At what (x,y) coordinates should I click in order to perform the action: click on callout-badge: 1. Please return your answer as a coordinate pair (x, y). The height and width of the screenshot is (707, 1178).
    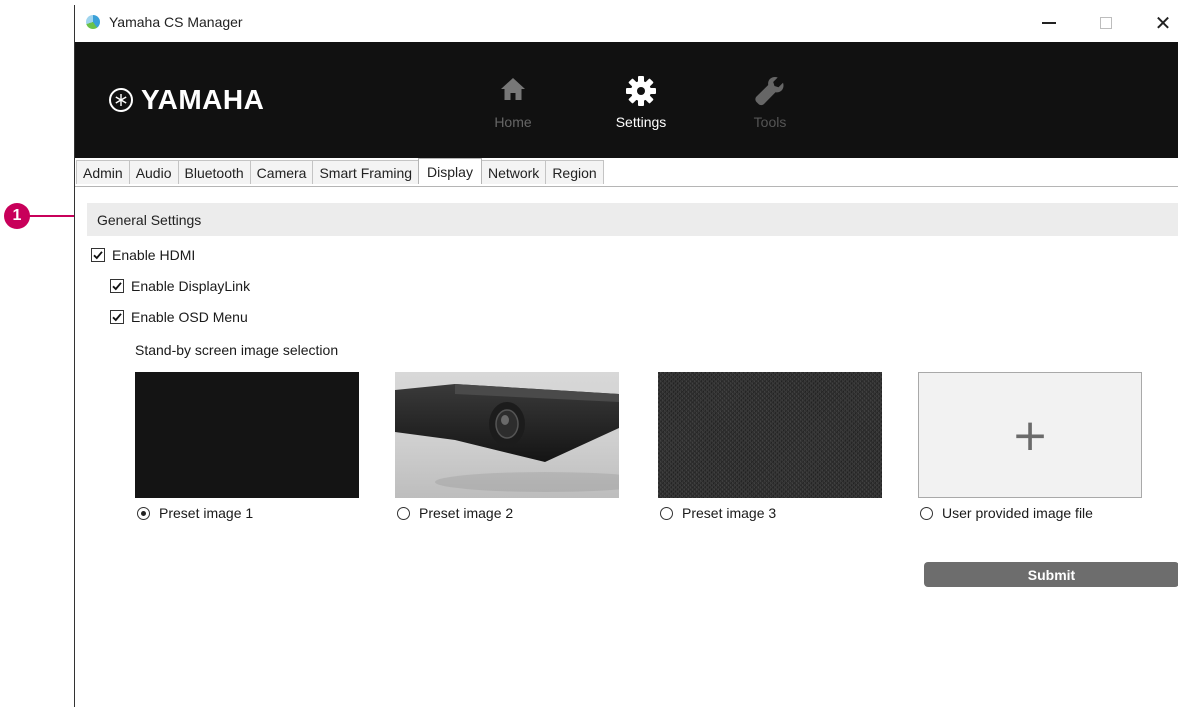
    Looking at the image, I should click on (17, 216).